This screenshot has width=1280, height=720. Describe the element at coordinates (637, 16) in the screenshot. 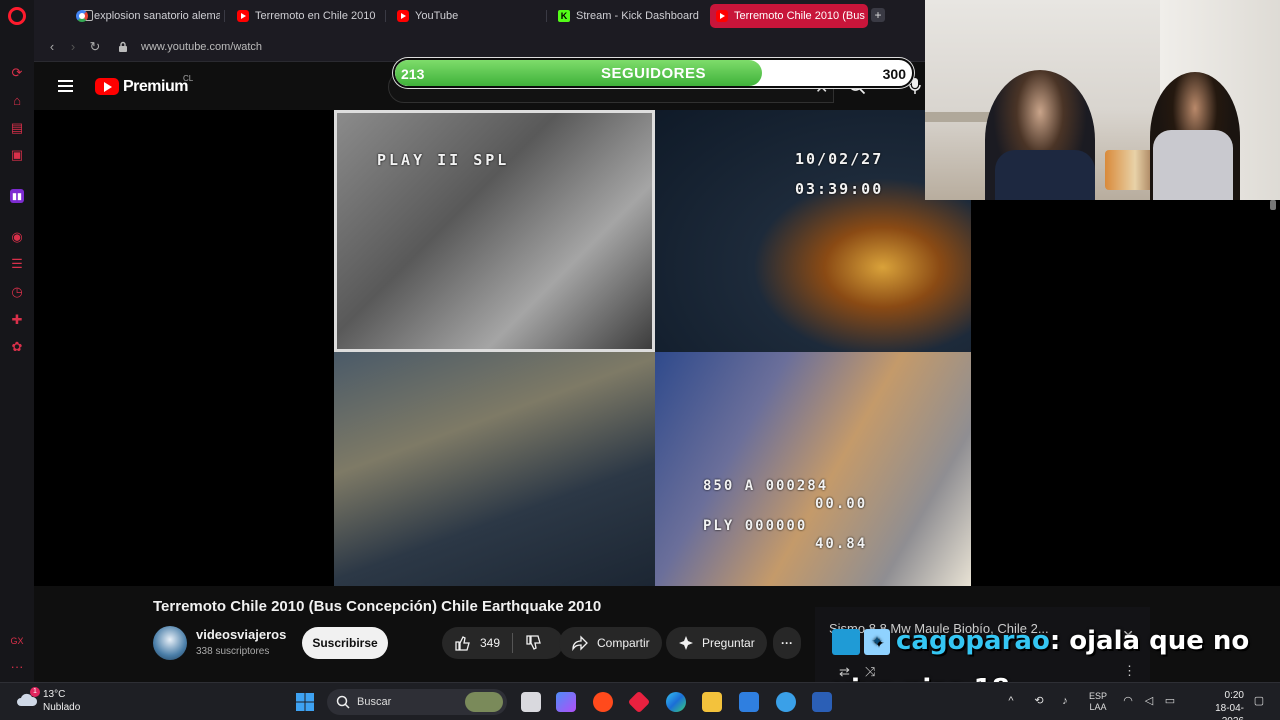

I see `tab-label: Stream - Kick Dashboard` at that location.